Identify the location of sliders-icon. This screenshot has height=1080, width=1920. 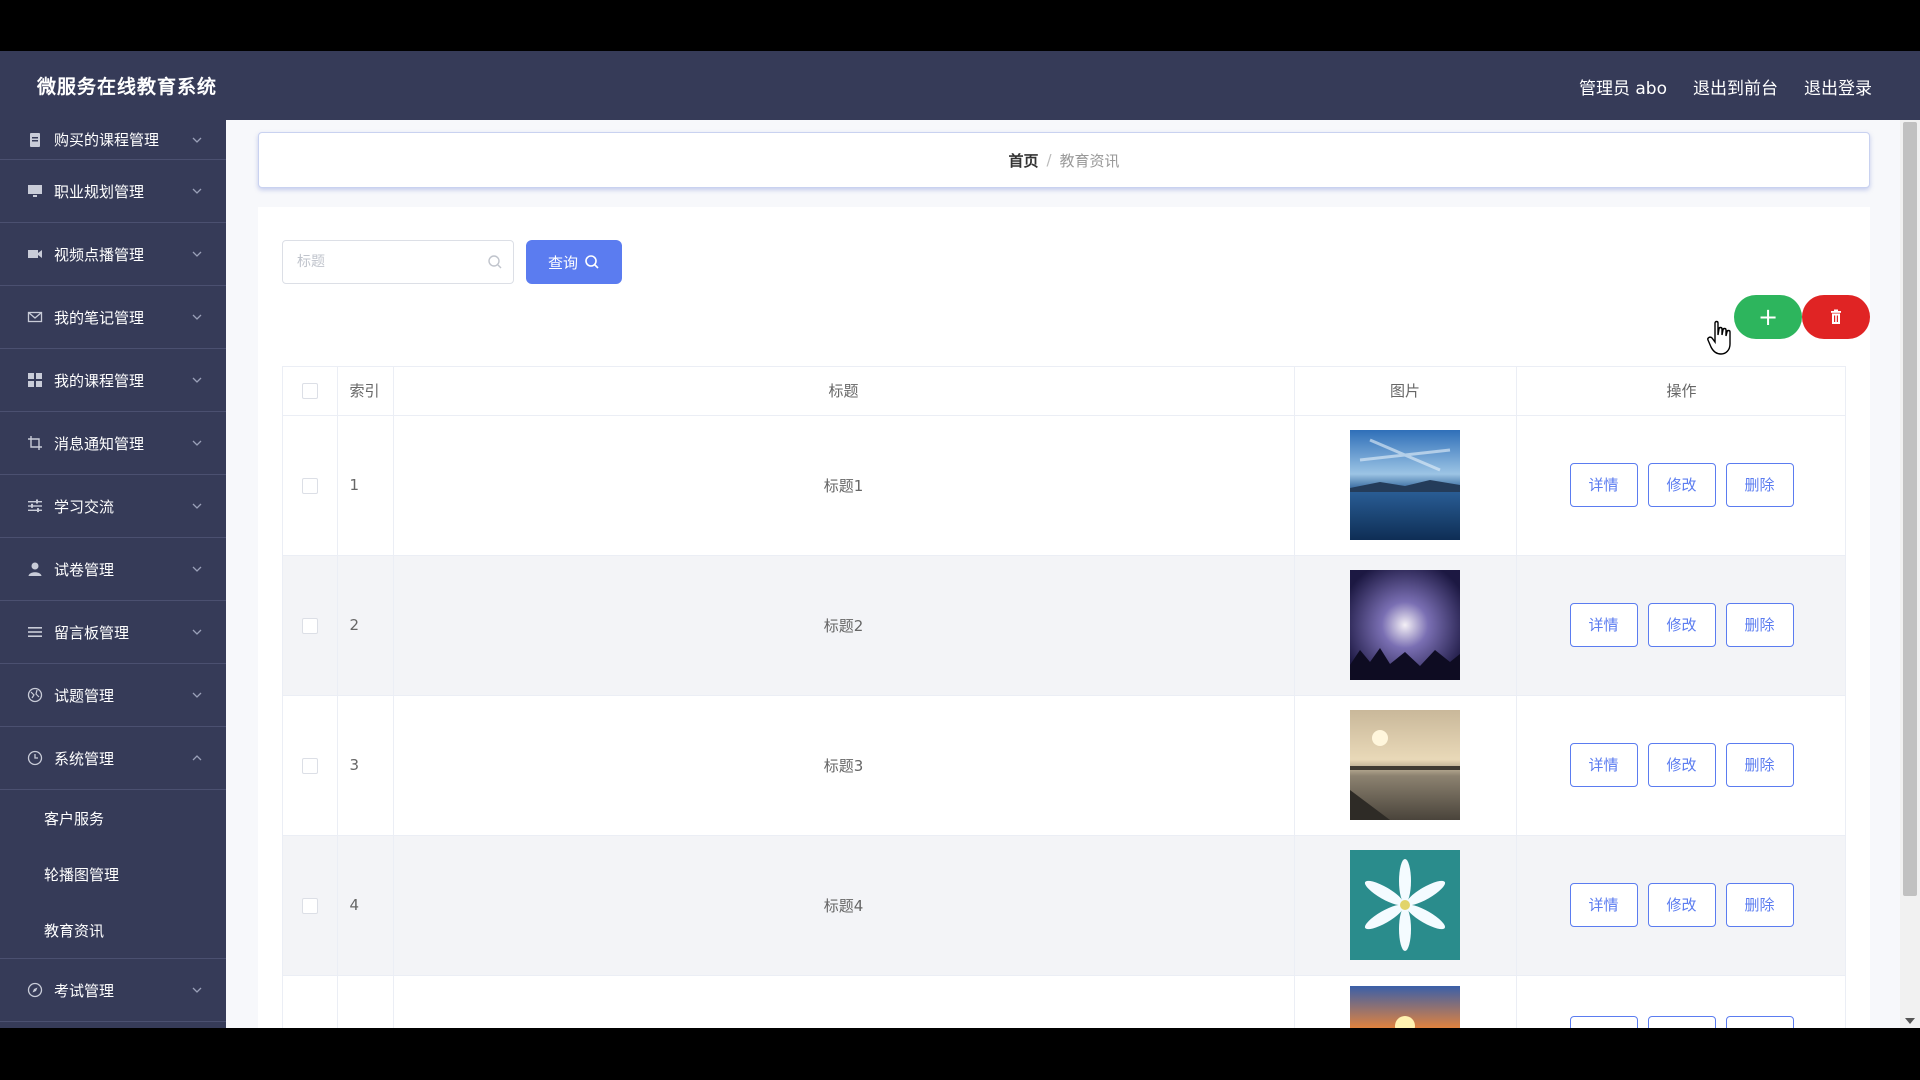
(35, 506).